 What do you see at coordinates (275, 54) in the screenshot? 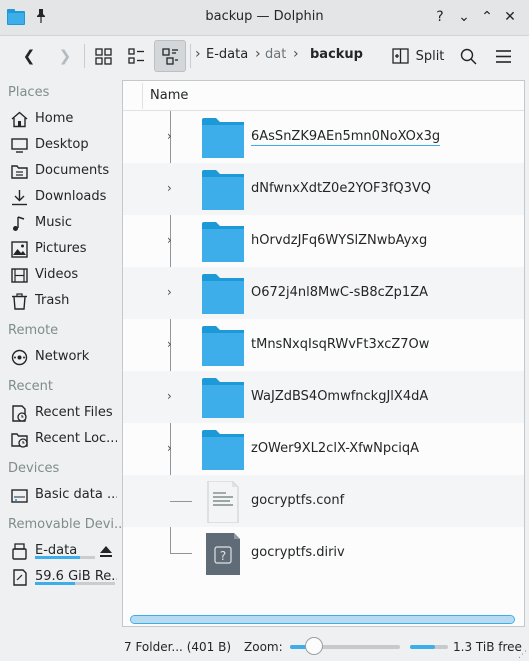
I see `breadcrumb-item: dat` at bounding box center [275, 54].